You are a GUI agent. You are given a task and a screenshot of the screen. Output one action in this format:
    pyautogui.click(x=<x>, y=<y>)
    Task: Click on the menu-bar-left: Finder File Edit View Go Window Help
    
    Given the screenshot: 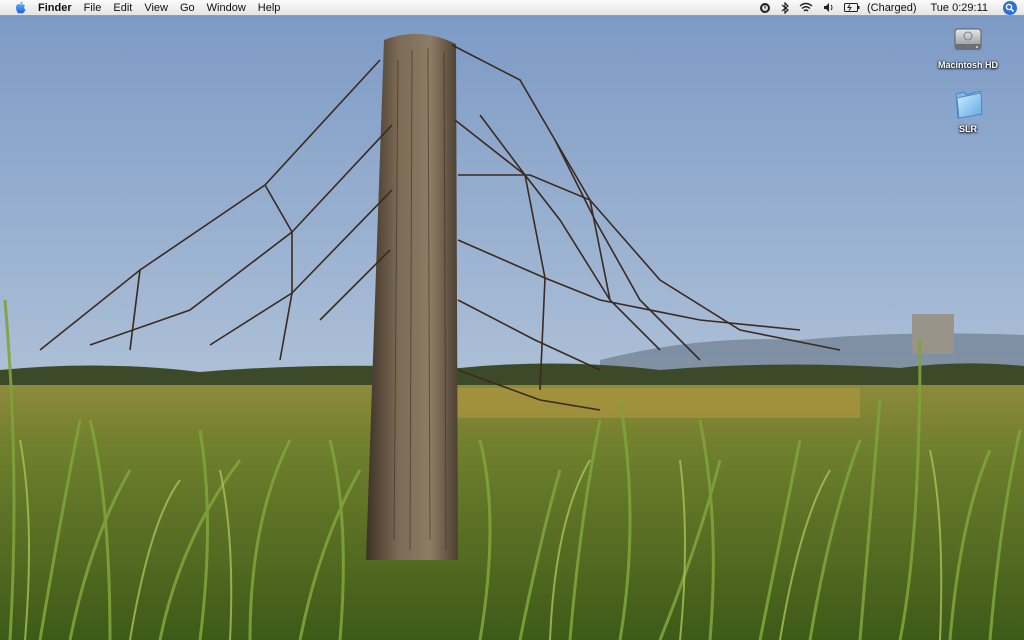 What is the action you would take?
    pyautogui.click(x=143, y=8)
    